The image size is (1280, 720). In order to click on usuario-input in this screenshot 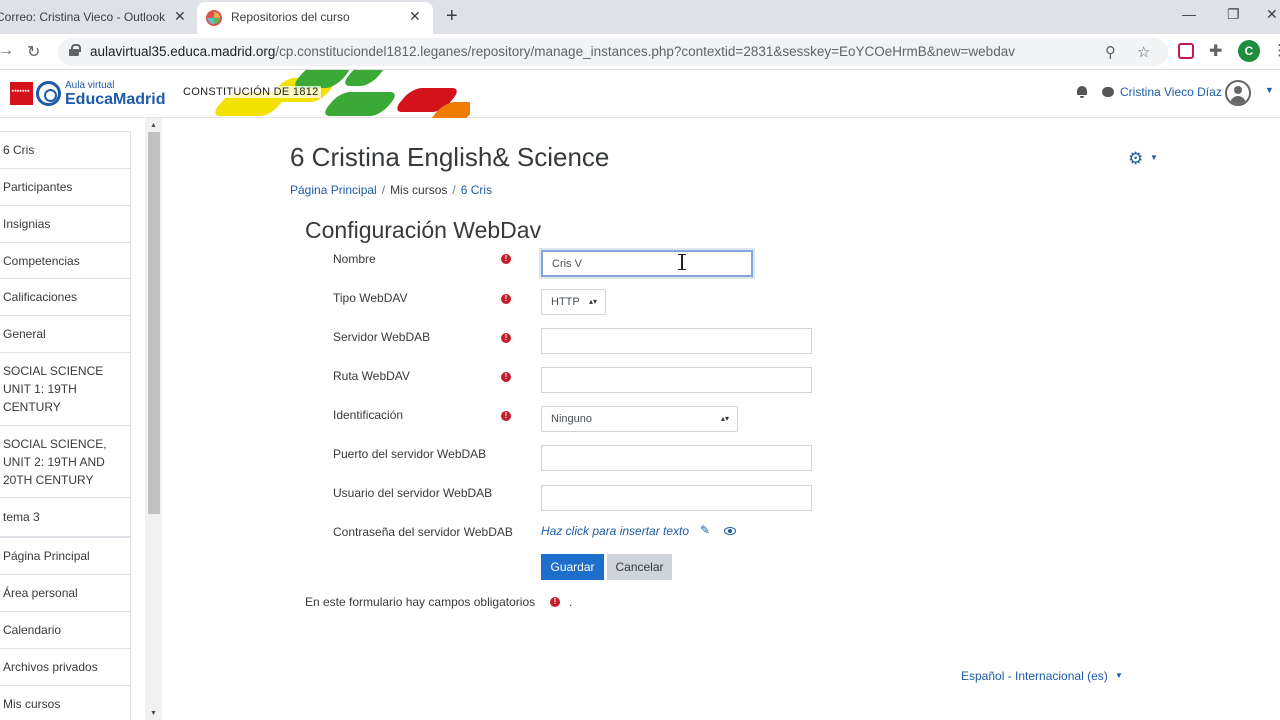, I will do `click(676, 498)`.